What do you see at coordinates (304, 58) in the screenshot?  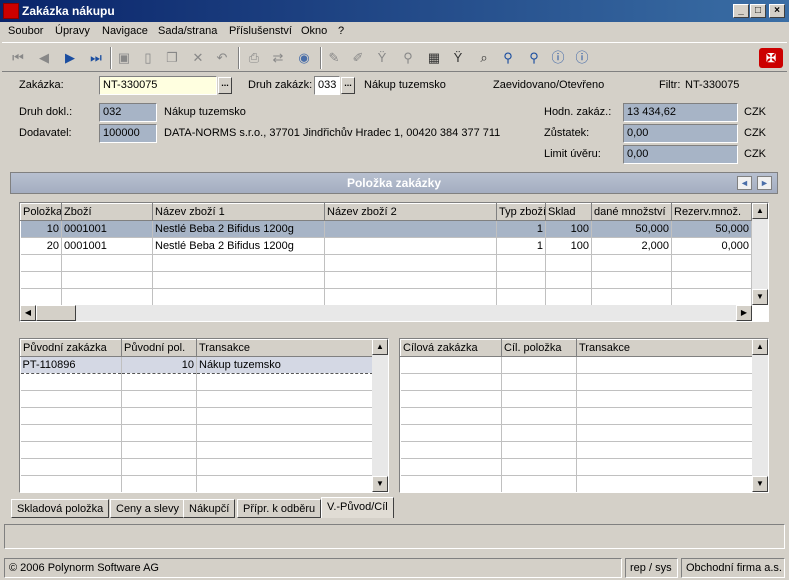 I see `refresh-icon: ◉` at bounding box center [304, 58].